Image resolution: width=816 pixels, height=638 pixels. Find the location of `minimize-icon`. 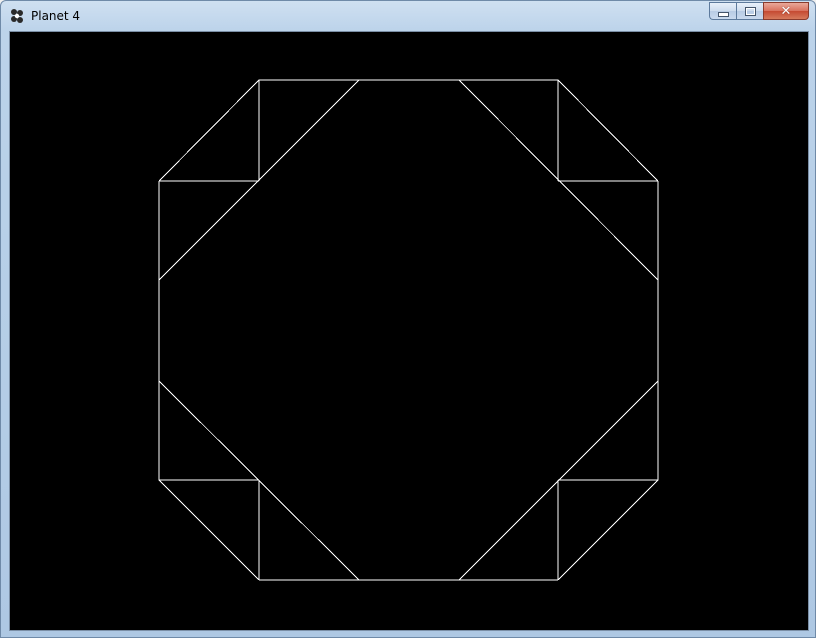

minimize-icon is located at coordinates (723, 14).